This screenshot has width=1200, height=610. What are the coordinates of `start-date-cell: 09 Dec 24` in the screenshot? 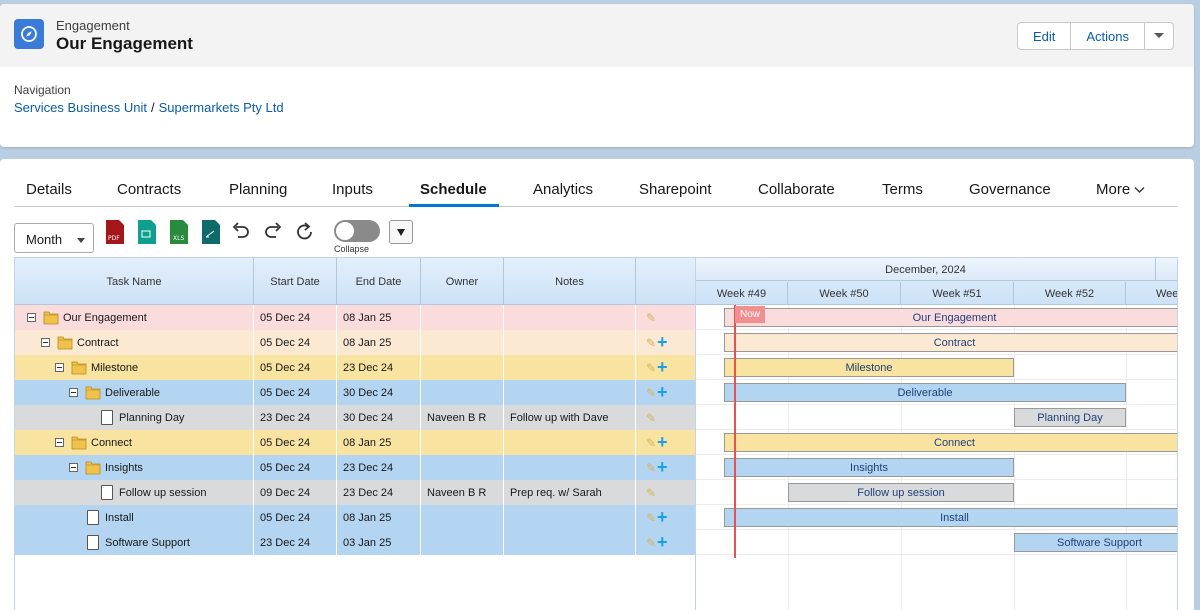 It's located at (295, 492).